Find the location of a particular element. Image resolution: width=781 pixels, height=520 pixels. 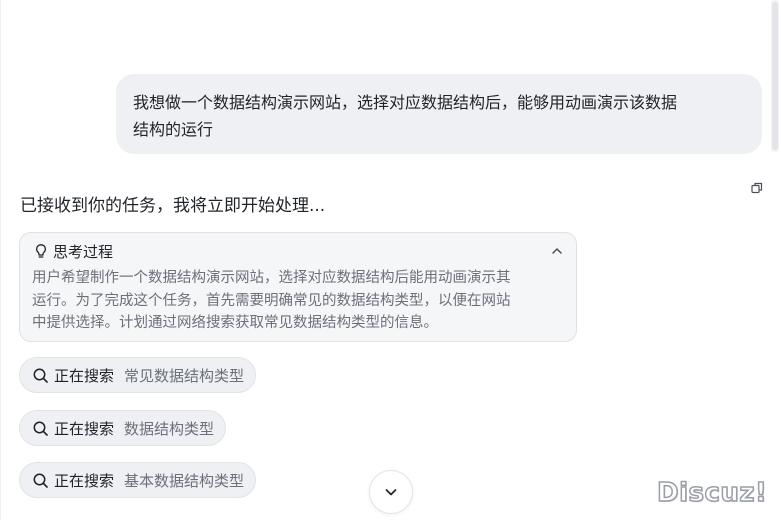

search-query-text: 基本数据结构类型 is located at coordinates (184, 480).